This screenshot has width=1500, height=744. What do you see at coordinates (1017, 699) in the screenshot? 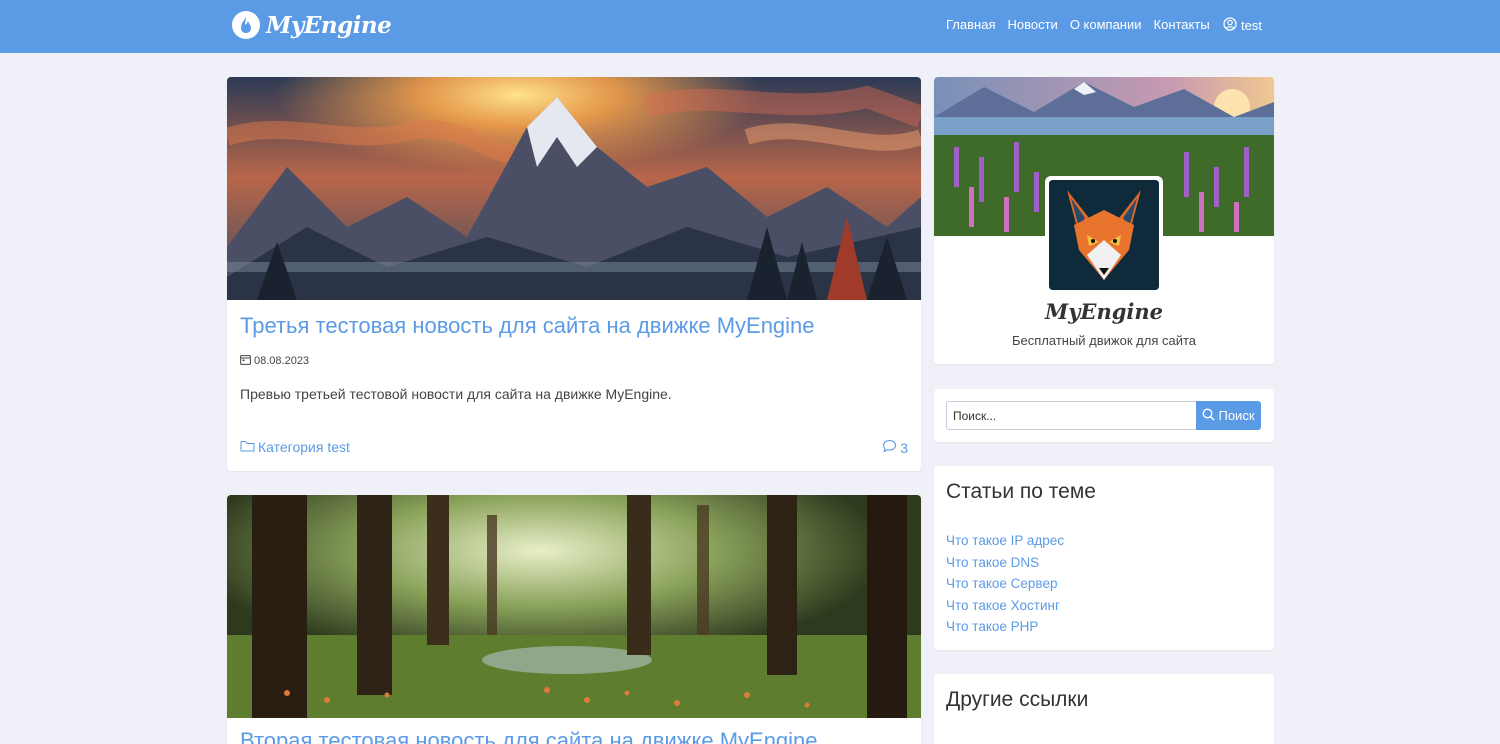
I see `widget-title: Другие ссылки` at bounding box center [1017, 699].